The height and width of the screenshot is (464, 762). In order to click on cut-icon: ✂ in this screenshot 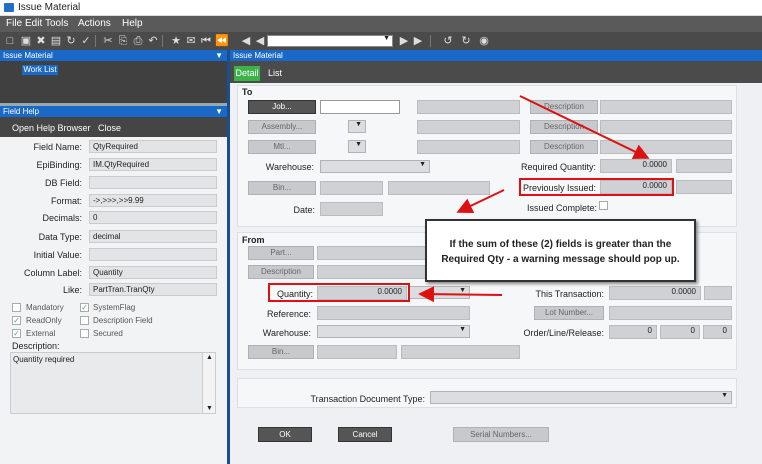, I will do `click(108, 41)`.